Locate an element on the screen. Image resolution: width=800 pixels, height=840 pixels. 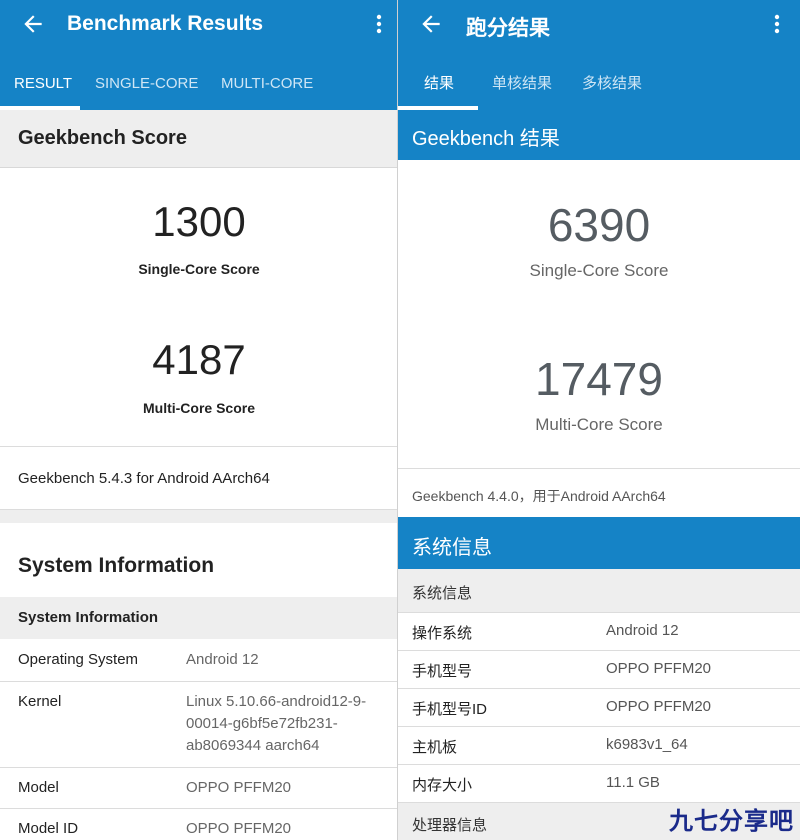
row-label-kernel: Kernel is located at coordinates (40, 701).